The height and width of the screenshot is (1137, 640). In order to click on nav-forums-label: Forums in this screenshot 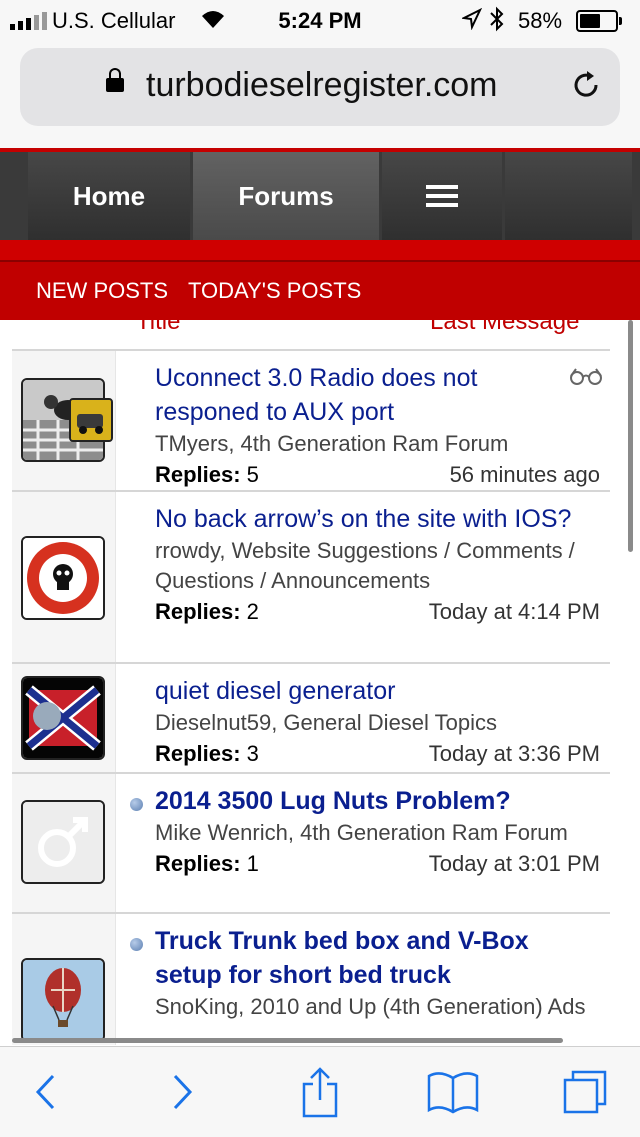, I will do `click(286, 195)`.